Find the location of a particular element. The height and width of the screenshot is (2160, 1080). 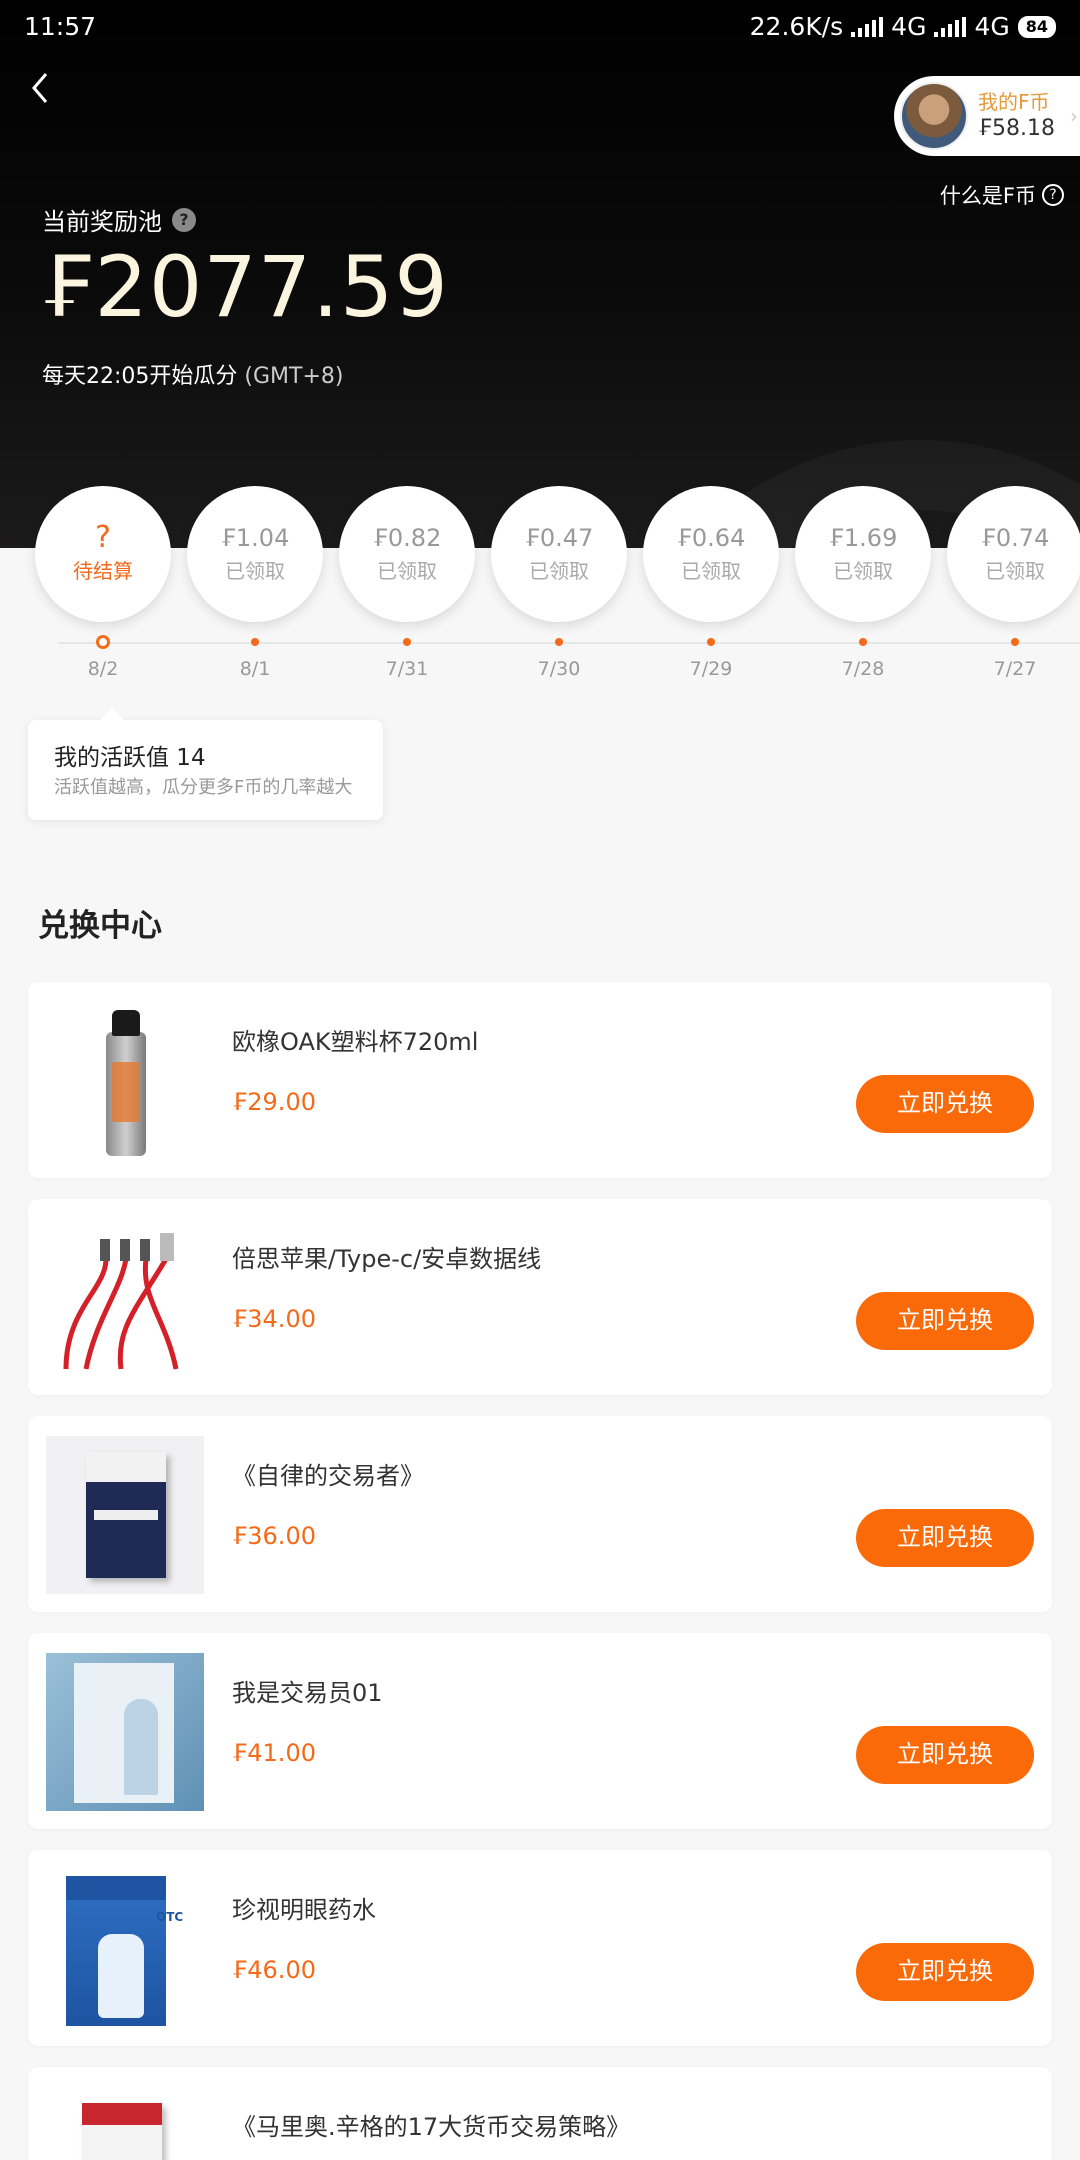

my-coin-label: 我的F币 is located at coordinates (1014, 102).